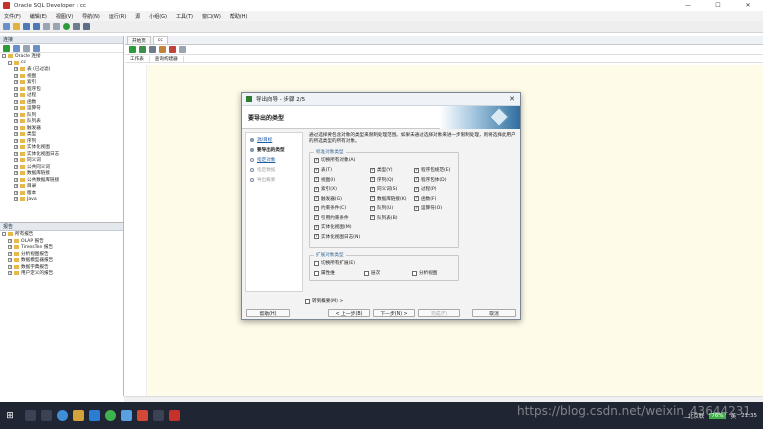  Describe the element at coordinates (160, 40) in the screenshot. I see `tab-cc: cc` at that location.